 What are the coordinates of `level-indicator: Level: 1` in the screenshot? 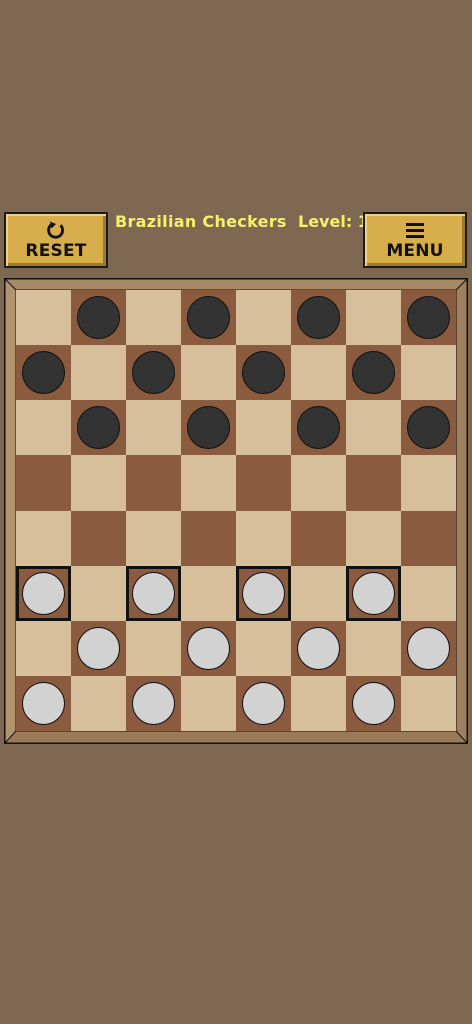 It's located at (333, 221).